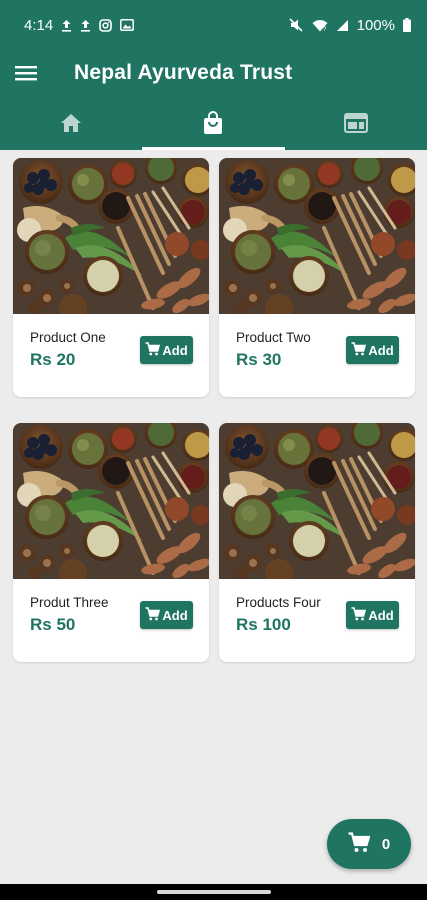 This screenshot has width=427, height=900. Describe the element at coordinates (53, 624) in the screenshot. I see `product-price: Rs 50` at that location.